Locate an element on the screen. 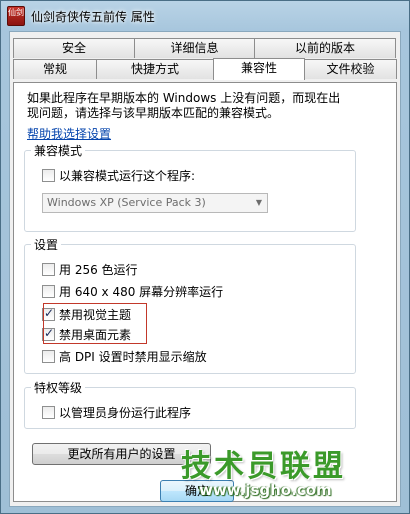 Image resolution: width=410 pixels, height=514 pixels. window-title: 仙剑奇侠传五前传 属性 is located at coordinates (93, 17).